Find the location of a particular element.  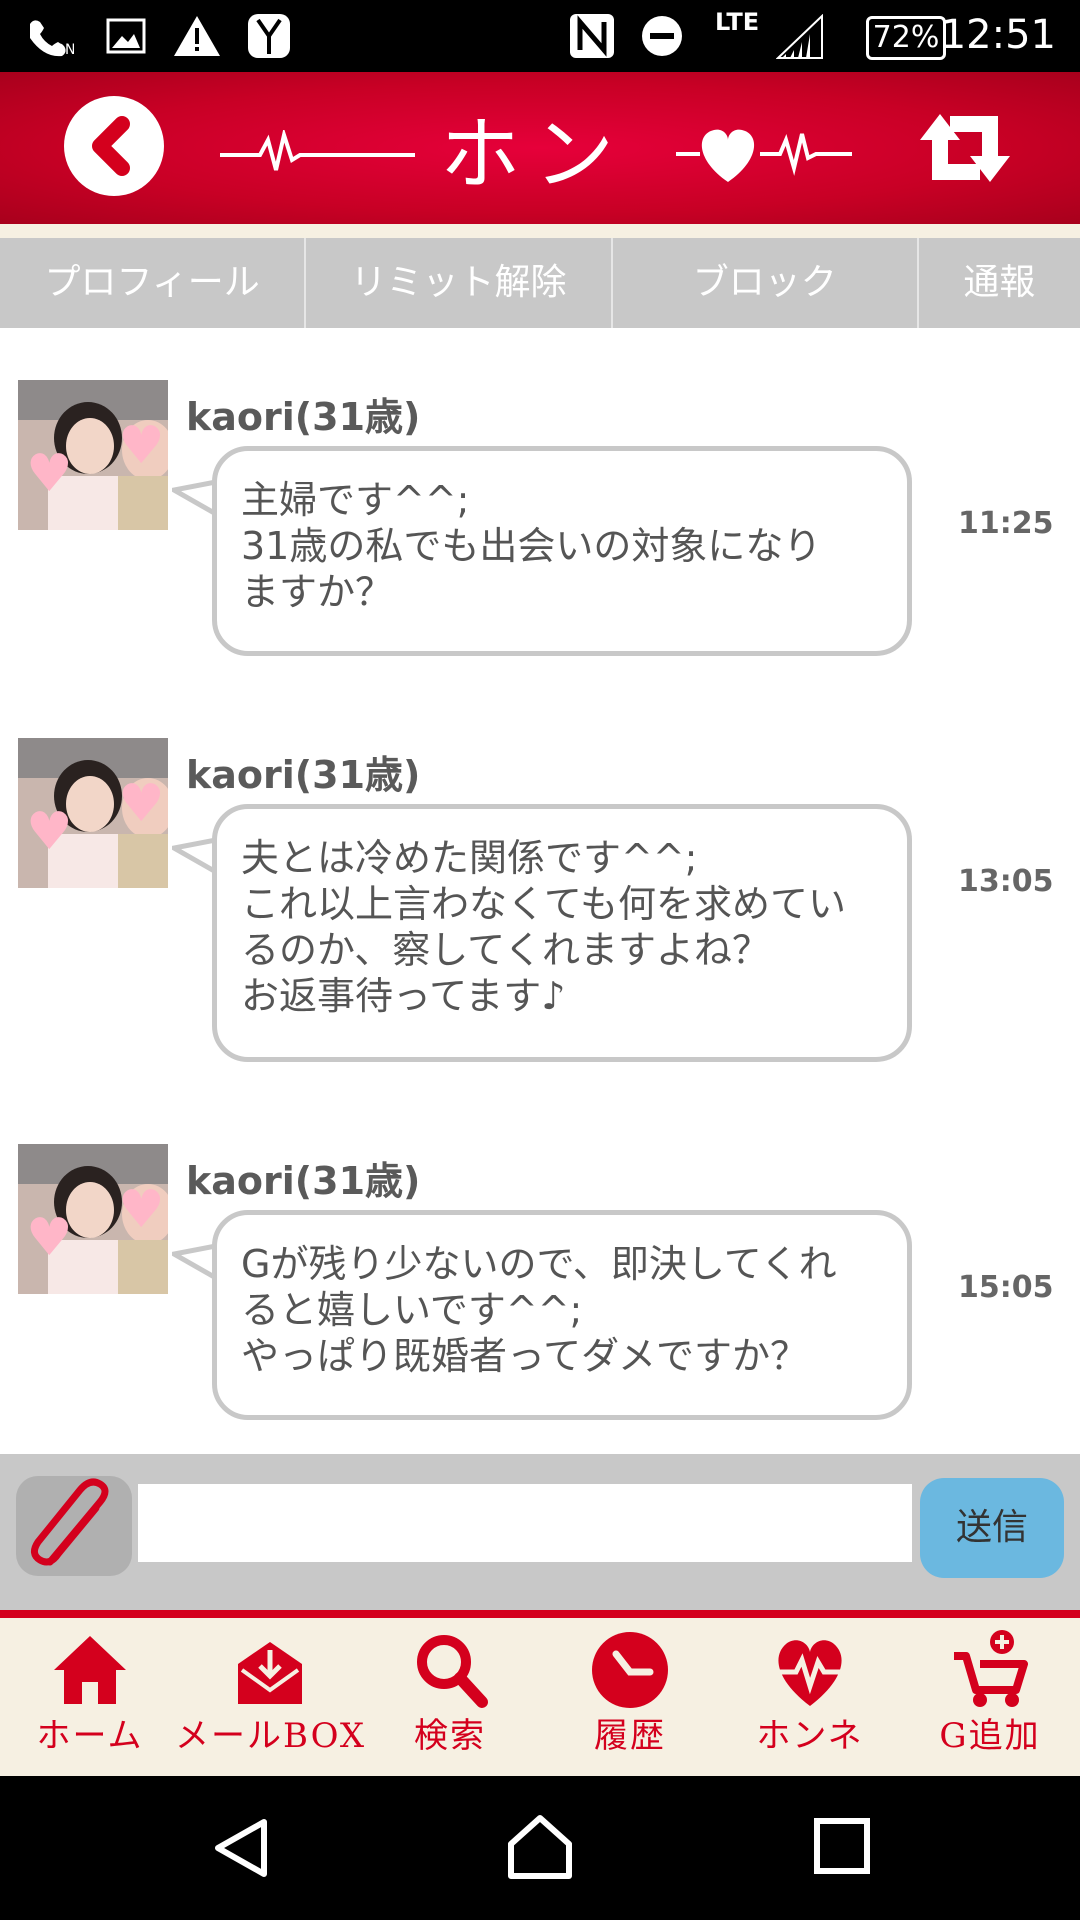

nav-label: ホーム is located at coordinates (90, 1736).